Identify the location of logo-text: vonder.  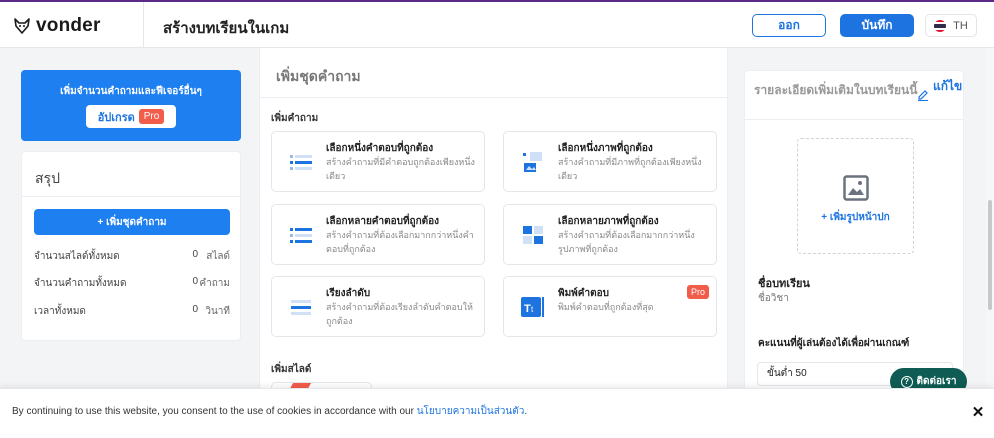
(68, 25).